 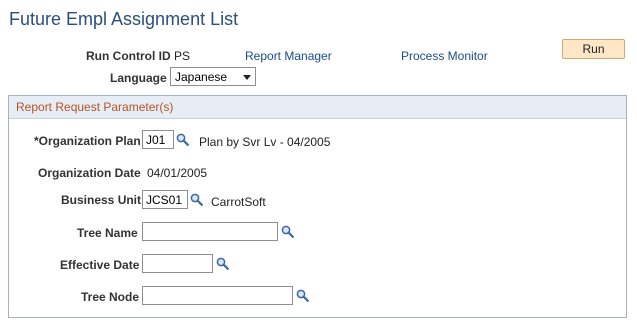 I want to click on process-monitor-link: Process Monitor, so click(x=444, y=56).